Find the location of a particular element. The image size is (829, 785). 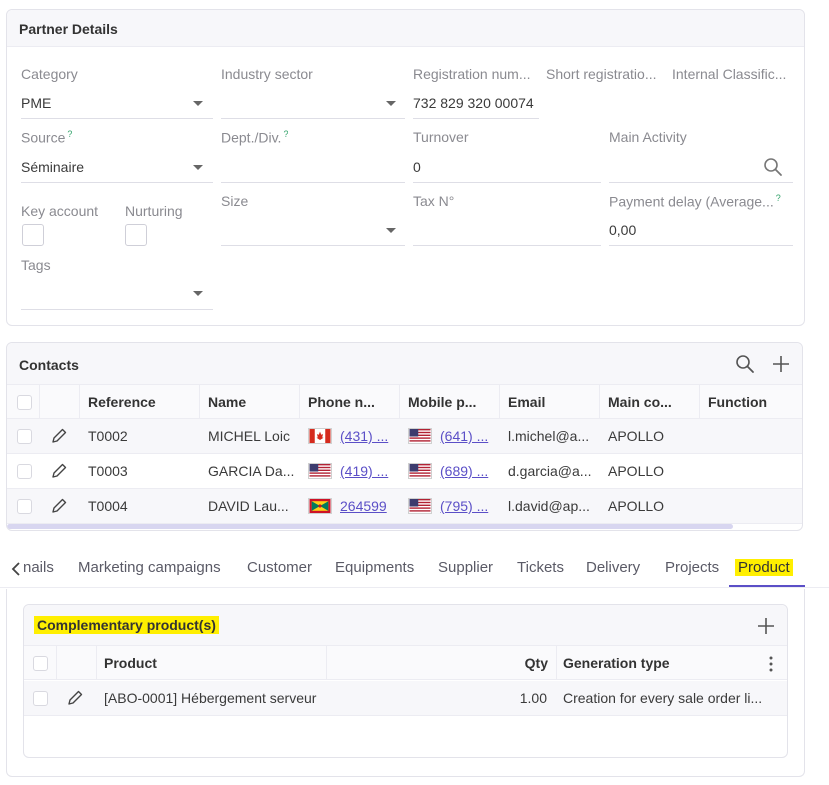

complementary-products-add-icon is located at coordinates (766, 626).